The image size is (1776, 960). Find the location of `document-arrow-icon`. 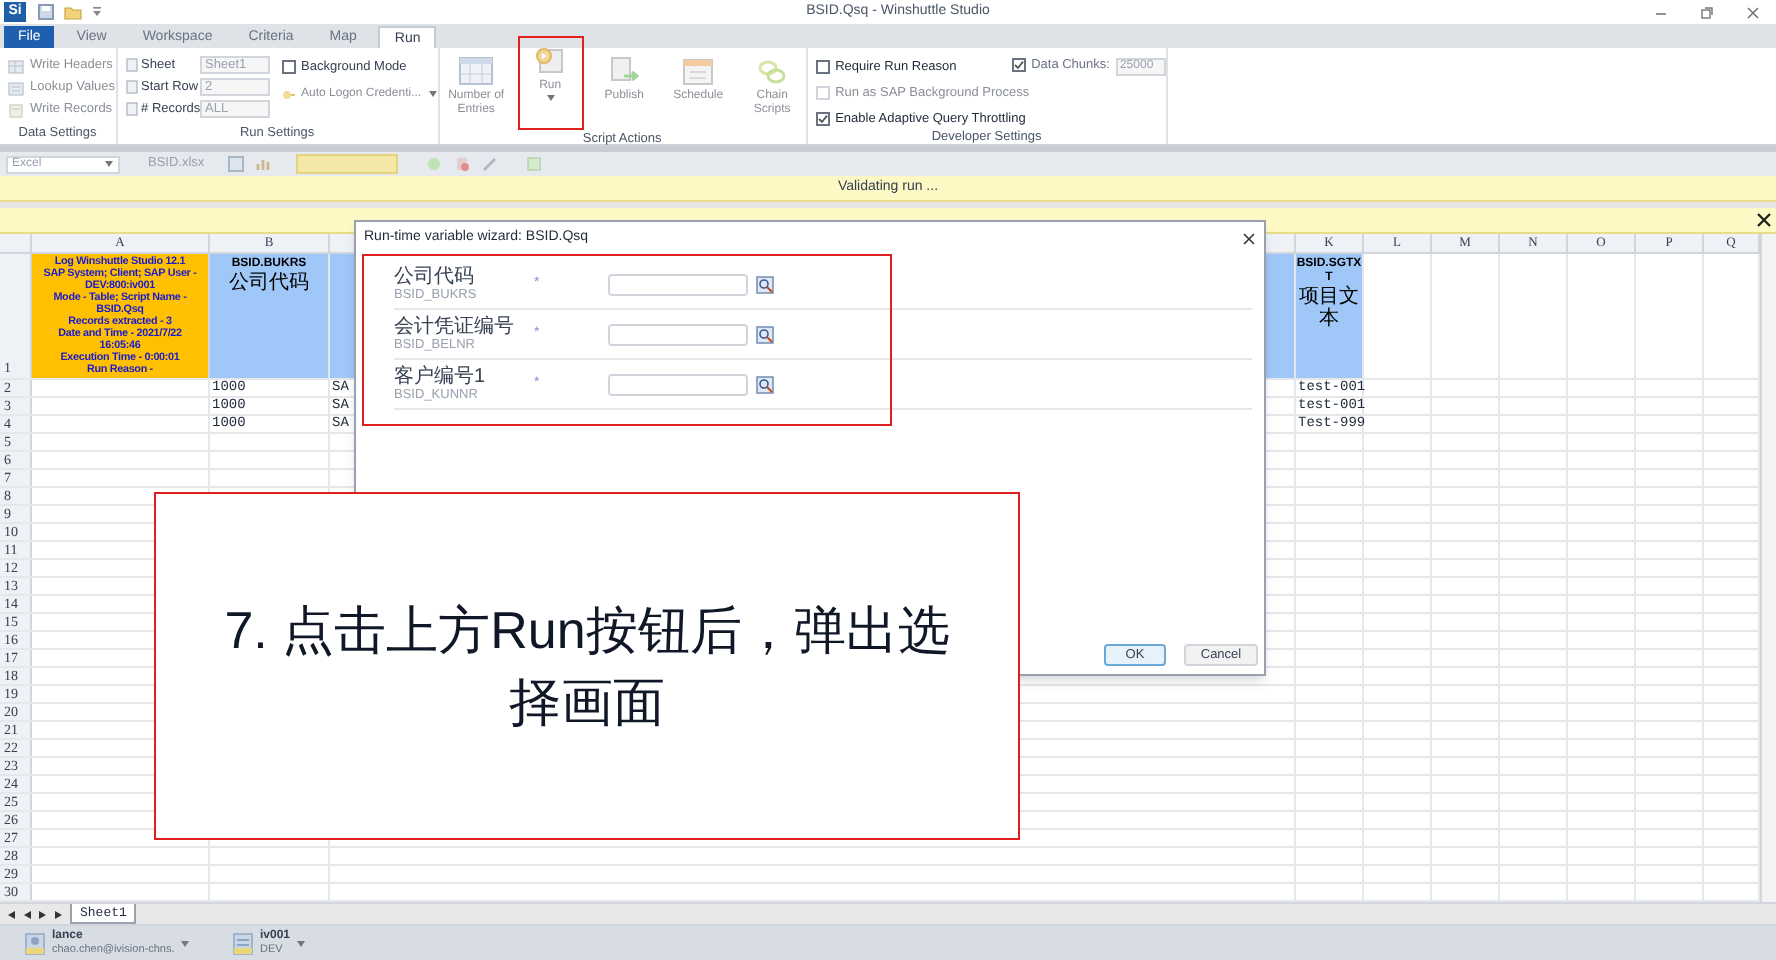

document-arrow-icon is located at coordinates (624, 71).